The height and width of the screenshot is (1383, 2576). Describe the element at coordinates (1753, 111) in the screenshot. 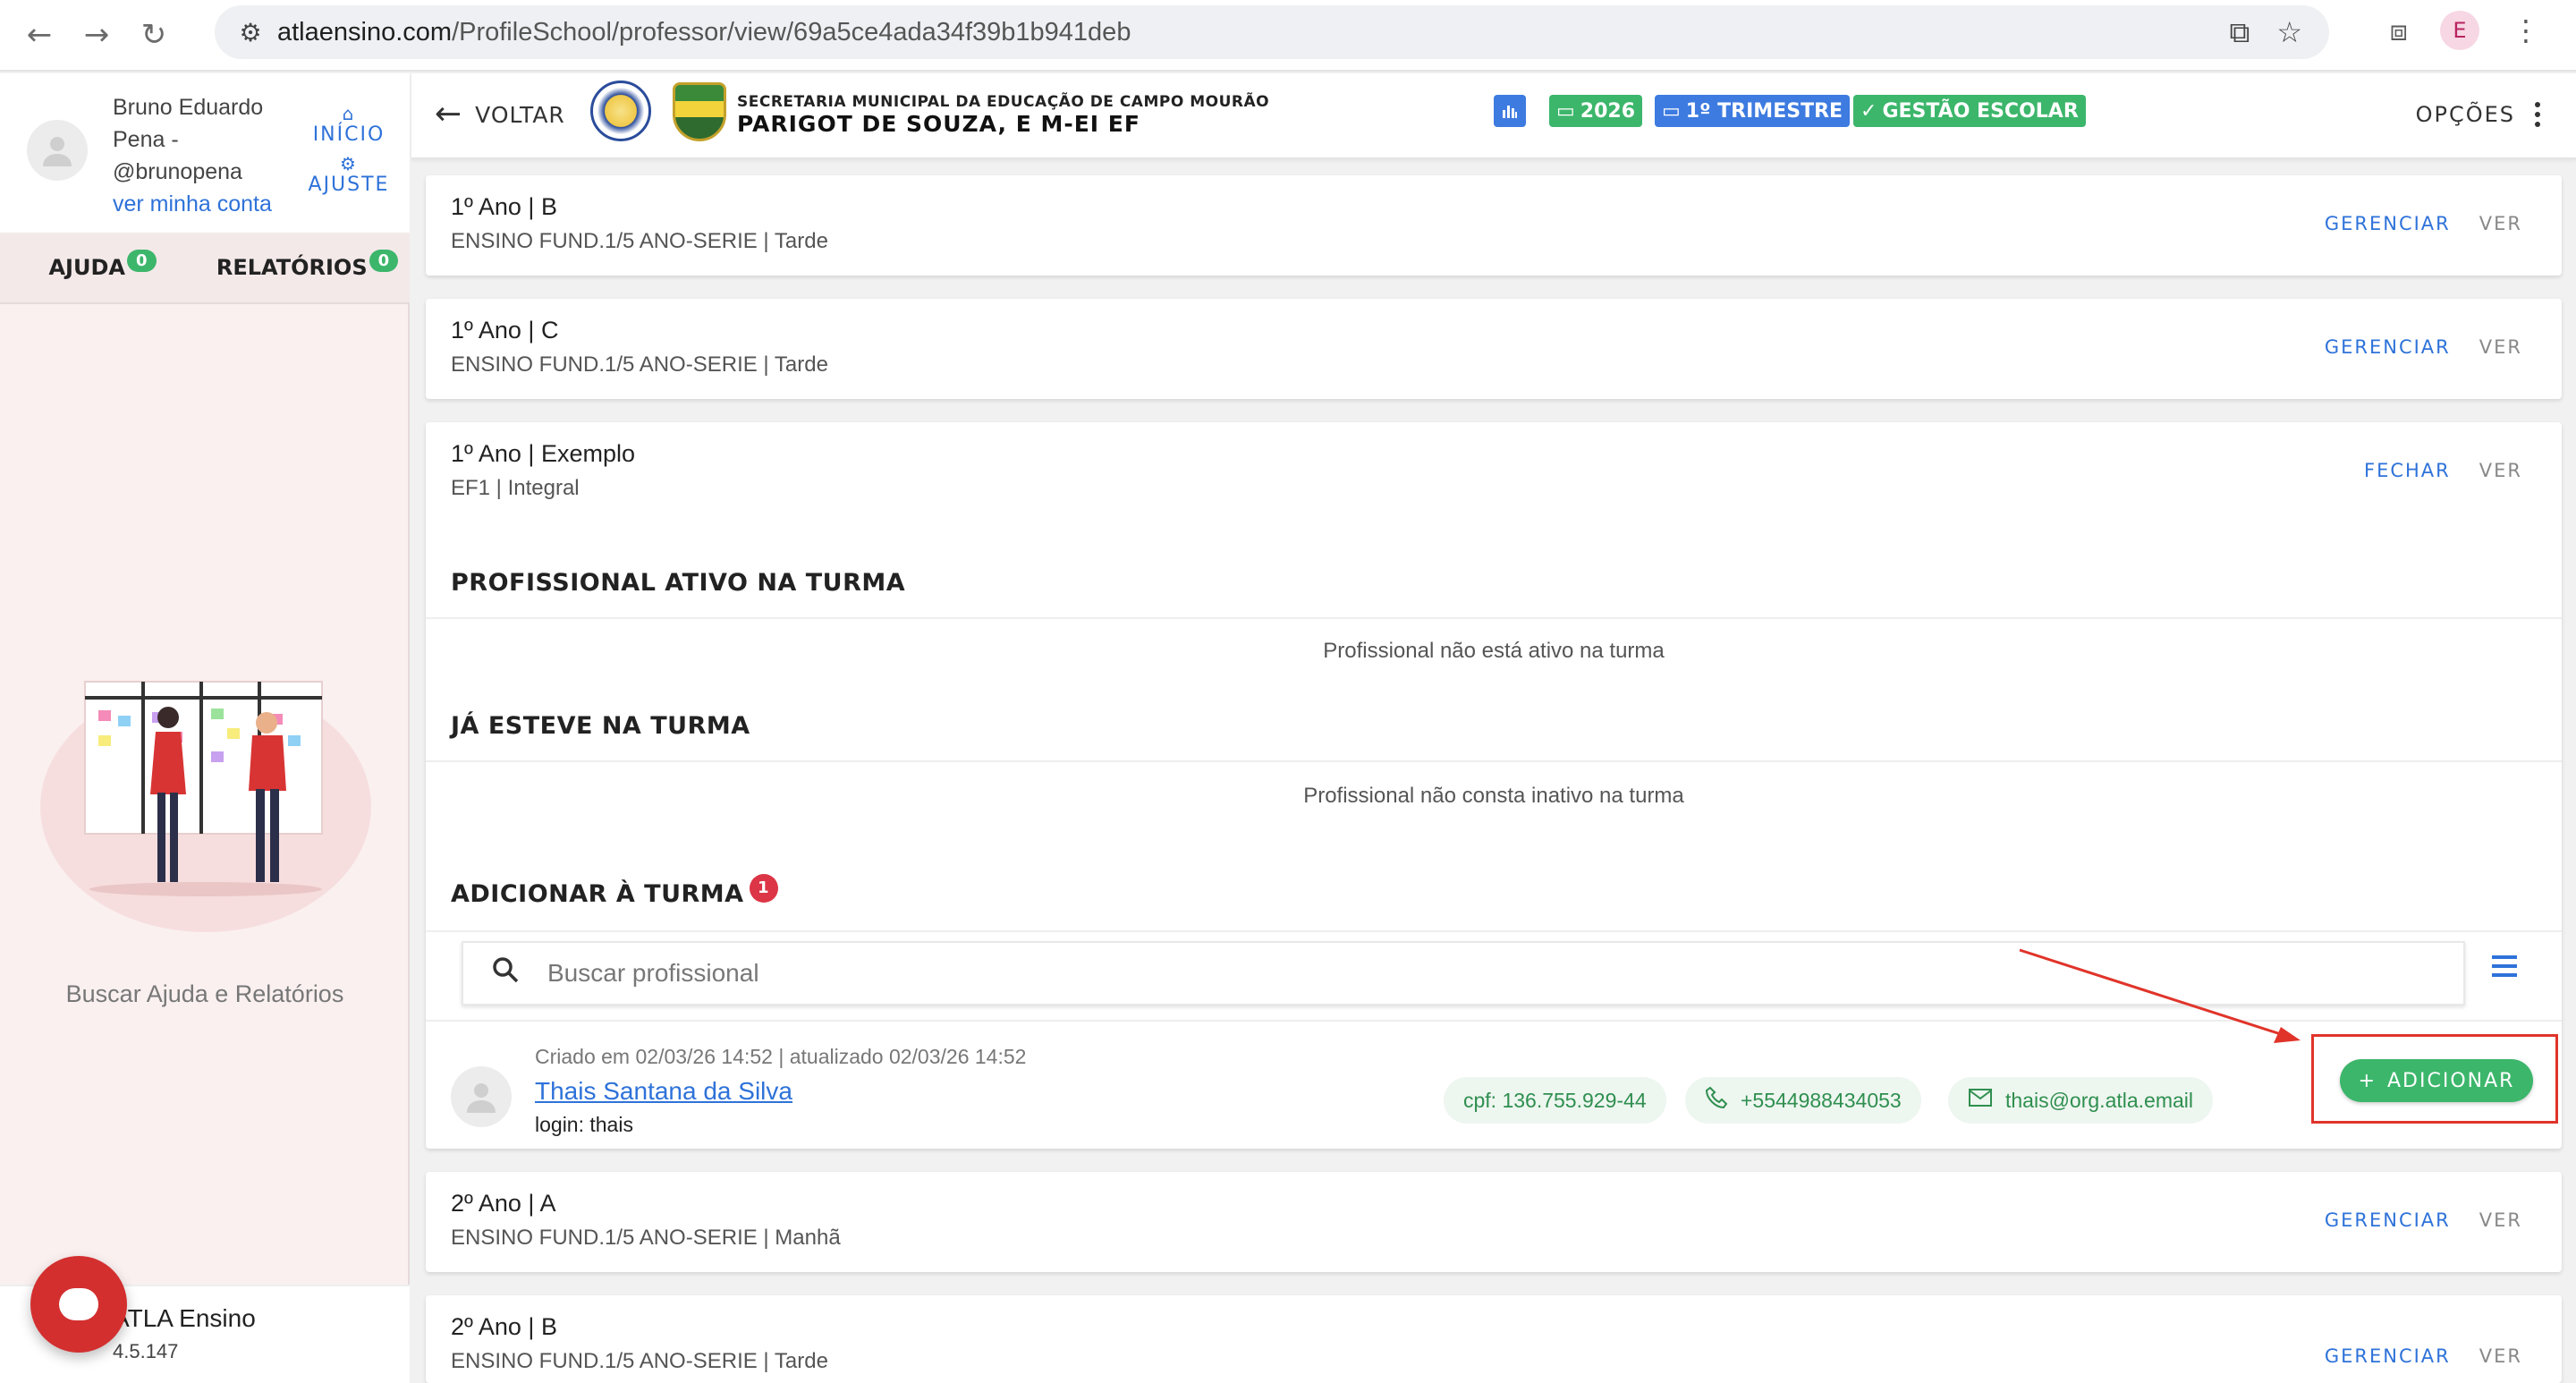

I see `term-chip: ▭ 1º TRIMESTRE` at that location.